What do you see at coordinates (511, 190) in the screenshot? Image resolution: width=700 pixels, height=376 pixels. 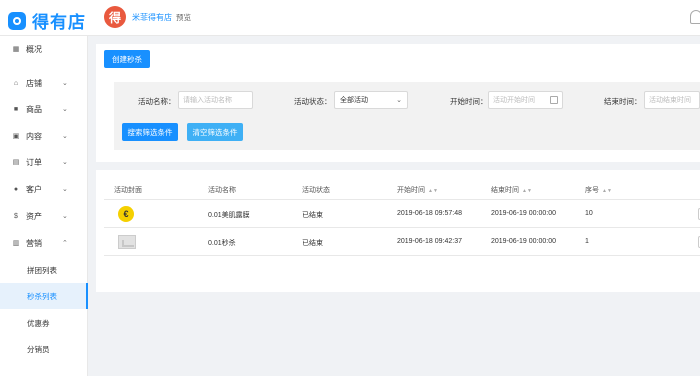 I see `header-end-time: 结束时间 ▲▼` at bounding box center [511, 190].